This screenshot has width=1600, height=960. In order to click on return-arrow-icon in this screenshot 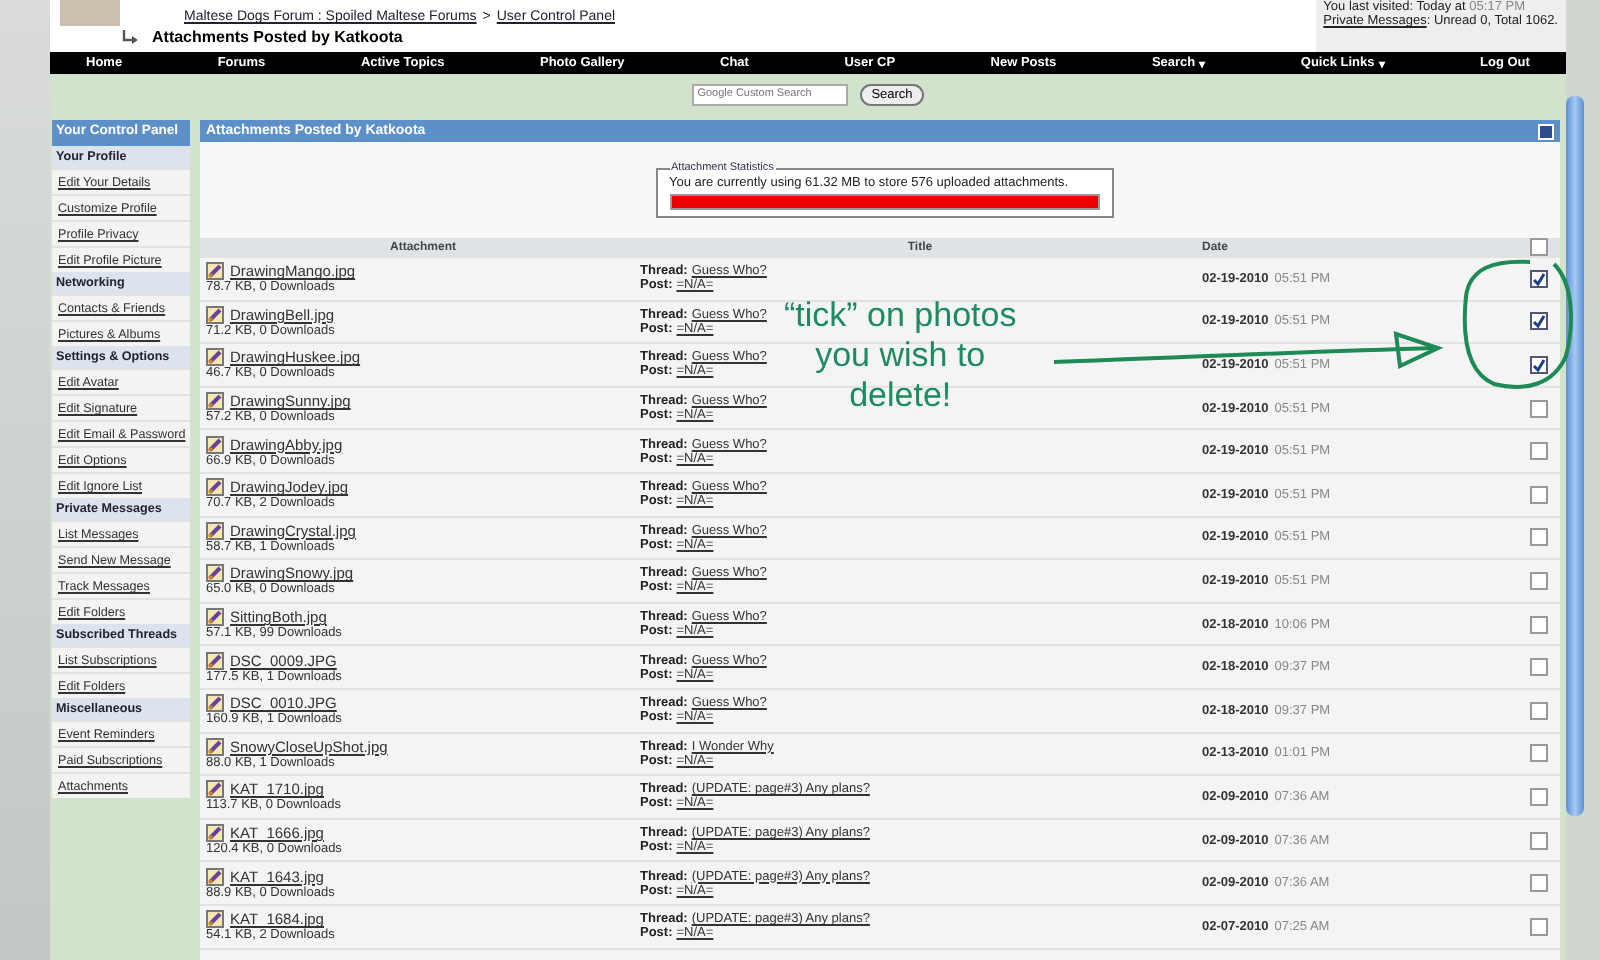, I will do `click(130, 37)`.